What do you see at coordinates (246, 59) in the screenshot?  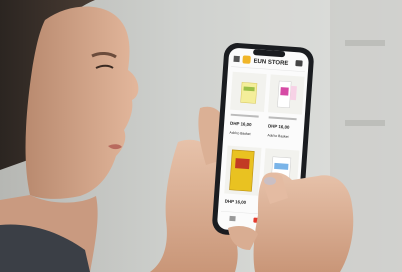 I see `app-logo` at bounding box center [246, 59].